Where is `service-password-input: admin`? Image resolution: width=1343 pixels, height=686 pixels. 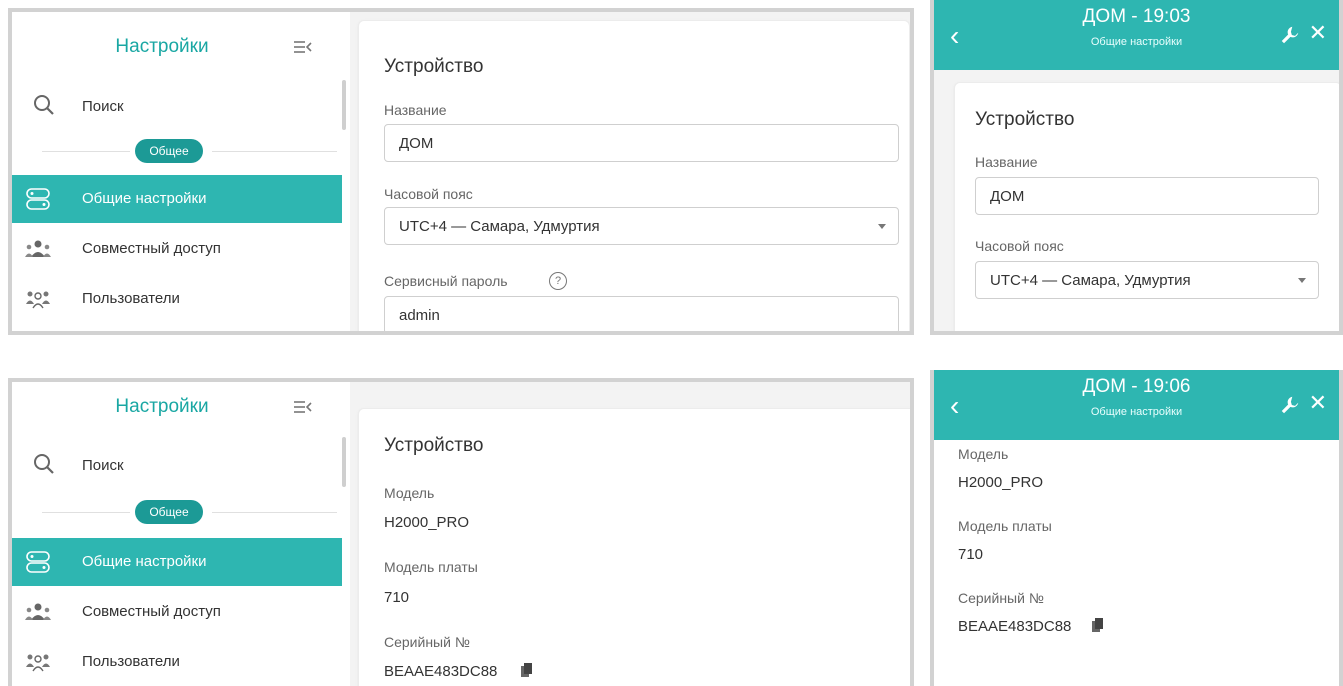
service-password-input: admin is located at coordinates (641, 313).